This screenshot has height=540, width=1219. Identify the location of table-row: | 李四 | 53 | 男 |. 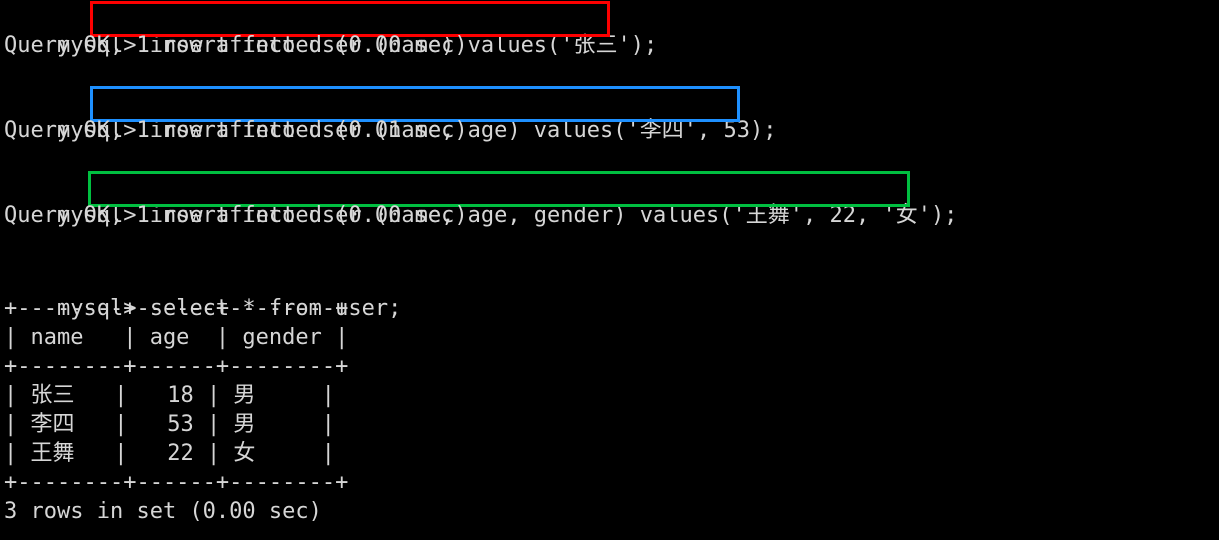
(169, 424).